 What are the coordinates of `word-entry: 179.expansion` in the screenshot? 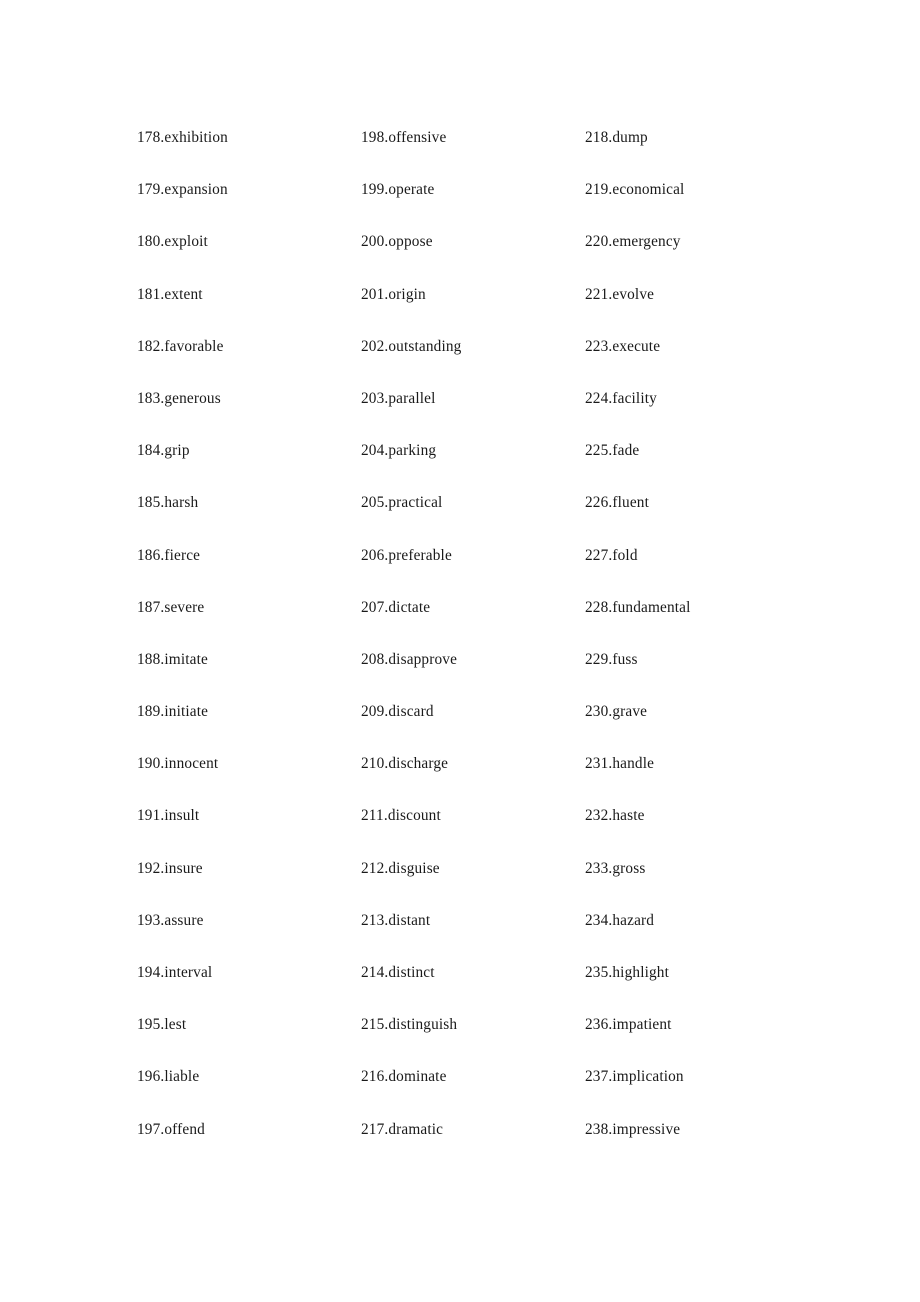 It's located at (182, 190).